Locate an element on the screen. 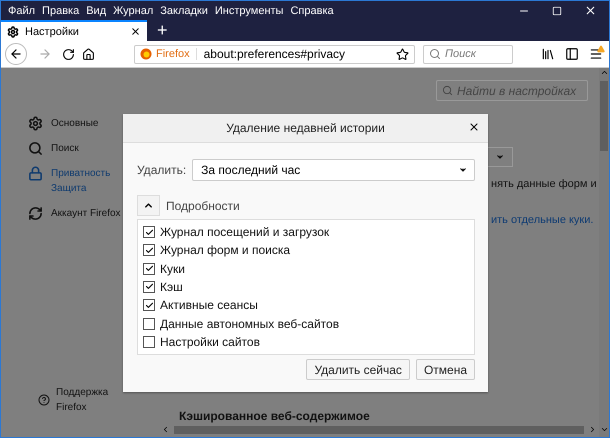 Image resolution: width=610 pixels, height=438 pixels. menu-item: Справка is located at coordinates (313, 10).